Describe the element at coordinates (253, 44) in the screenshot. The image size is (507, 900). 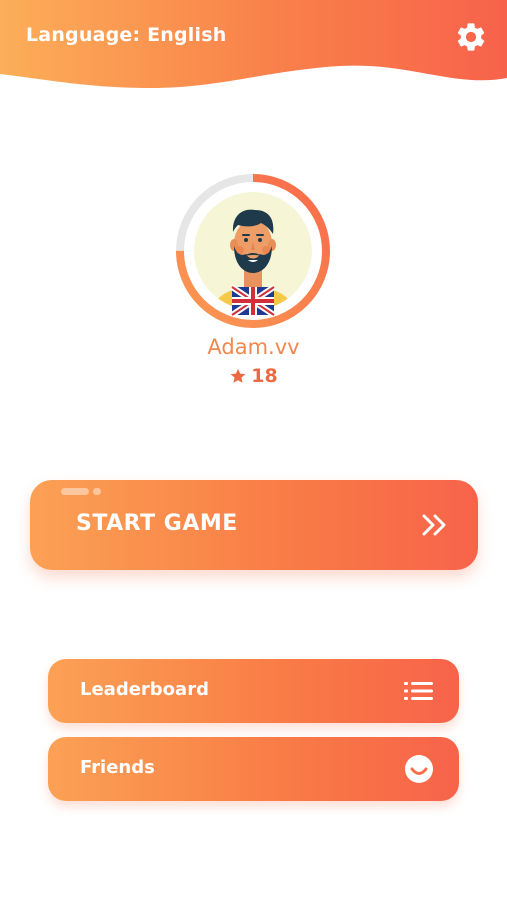
I see `header-wave` at that location.